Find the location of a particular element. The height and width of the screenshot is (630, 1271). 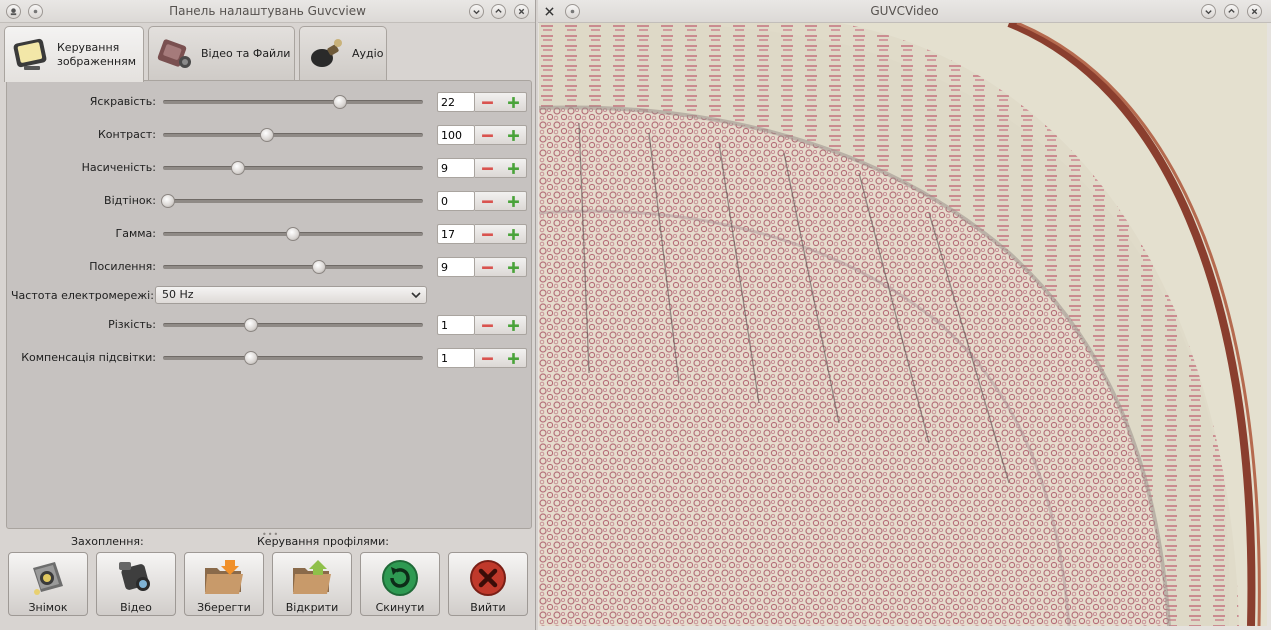

gain-increase-button is located at coordinates (514, 267).